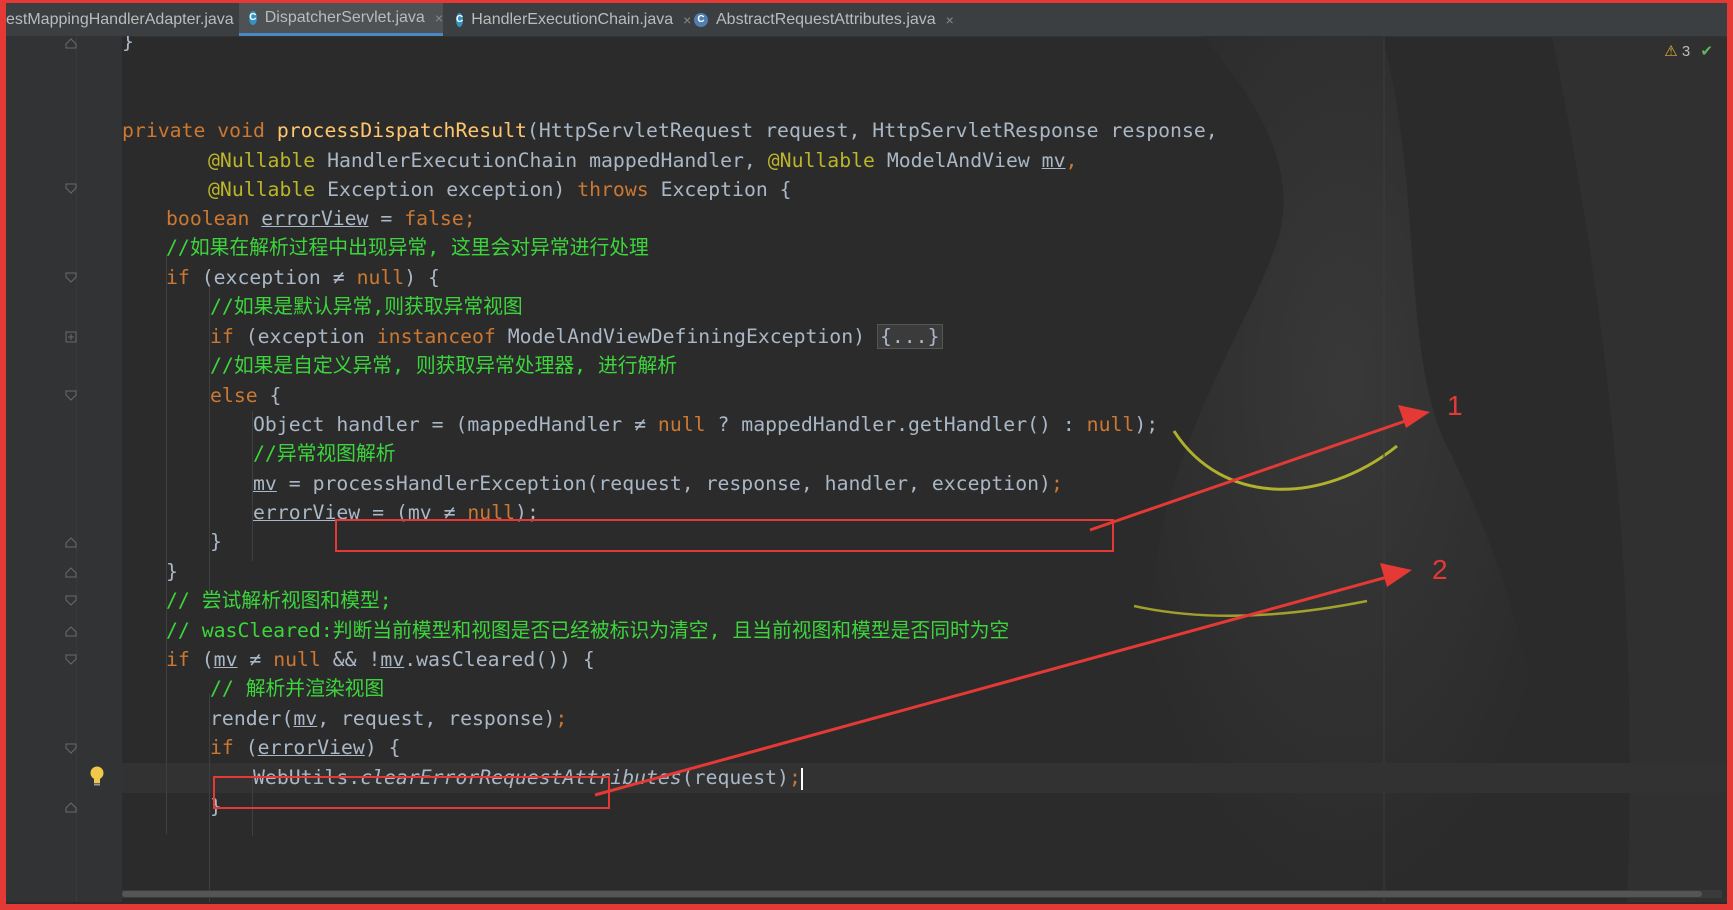  Describe the element at coordinates (305, 336) in the screenshot. I see `code-text: (exception` at that location.